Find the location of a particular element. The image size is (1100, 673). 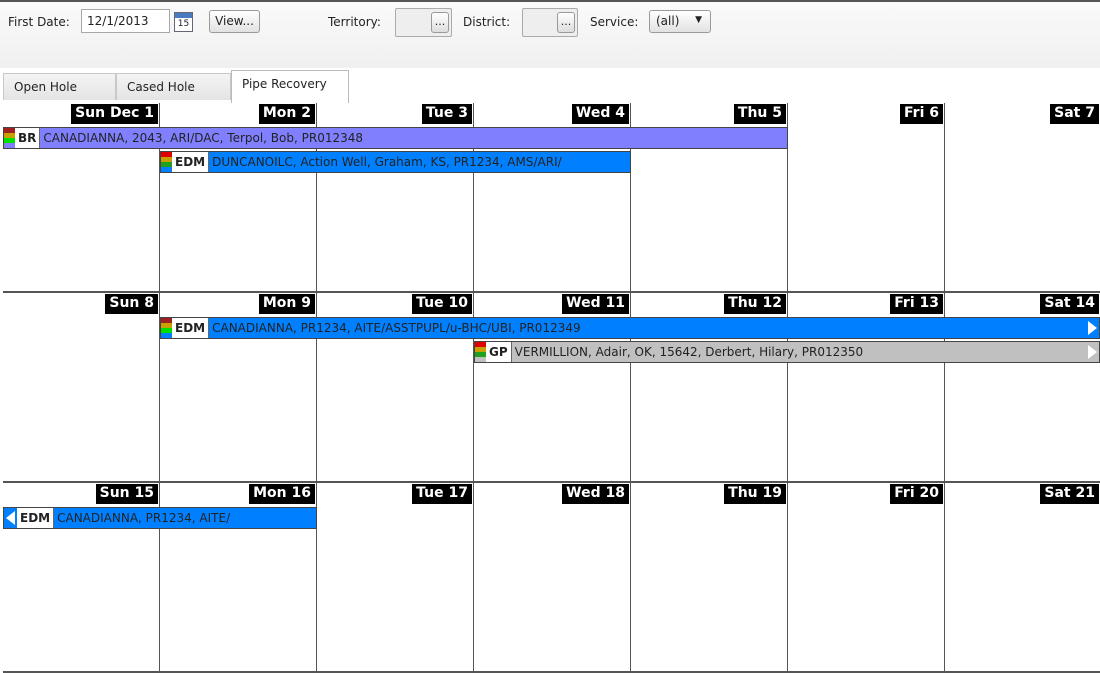

day-cell: Fri 6 is located at coordinates (866, 198).